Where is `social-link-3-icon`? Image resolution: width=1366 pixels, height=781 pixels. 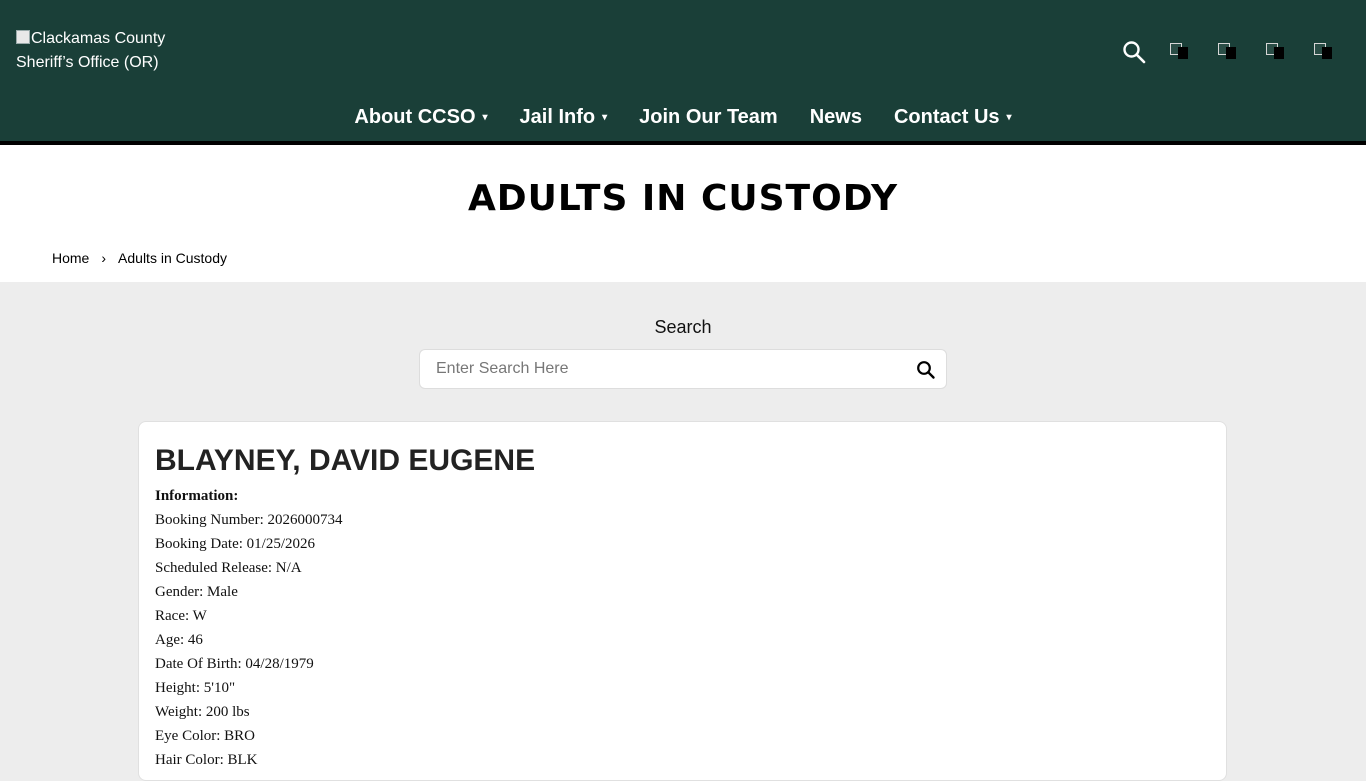 social-link-3-icon is located at coordinates (1277, 52).